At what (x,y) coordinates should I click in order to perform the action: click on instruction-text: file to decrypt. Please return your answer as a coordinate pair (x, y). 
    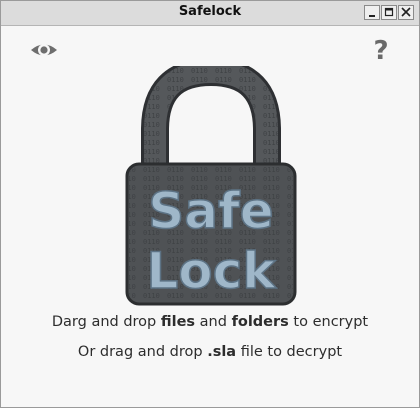
    Looking at the image, I should click on (289, 352).